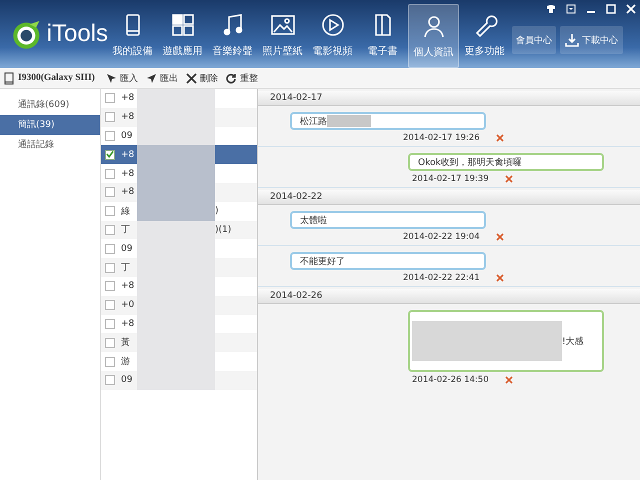  Describe the element at coordinates (50, 105) in the screenshot. I see `sidebar-item: 通訊錄(609)` at that location.